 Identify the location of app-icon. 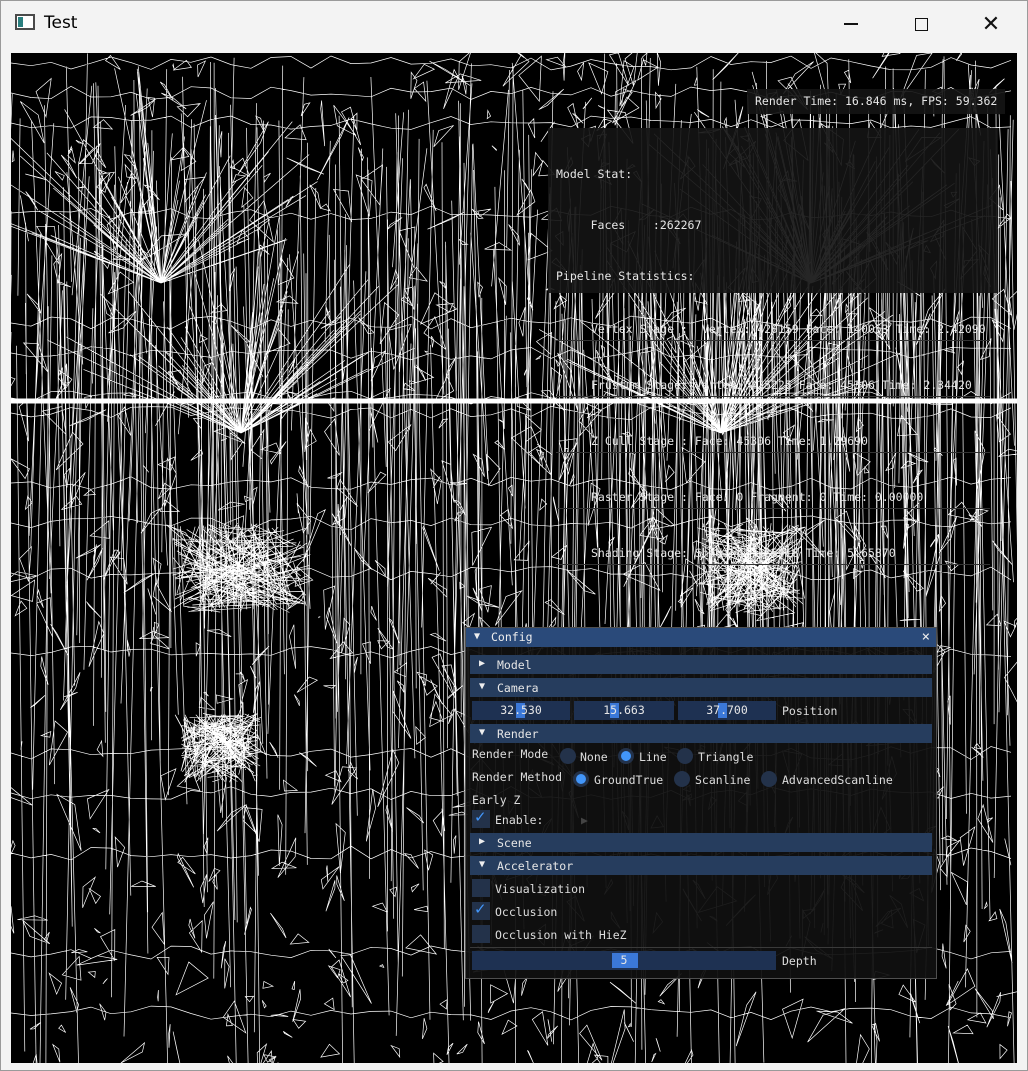
(25, 22).